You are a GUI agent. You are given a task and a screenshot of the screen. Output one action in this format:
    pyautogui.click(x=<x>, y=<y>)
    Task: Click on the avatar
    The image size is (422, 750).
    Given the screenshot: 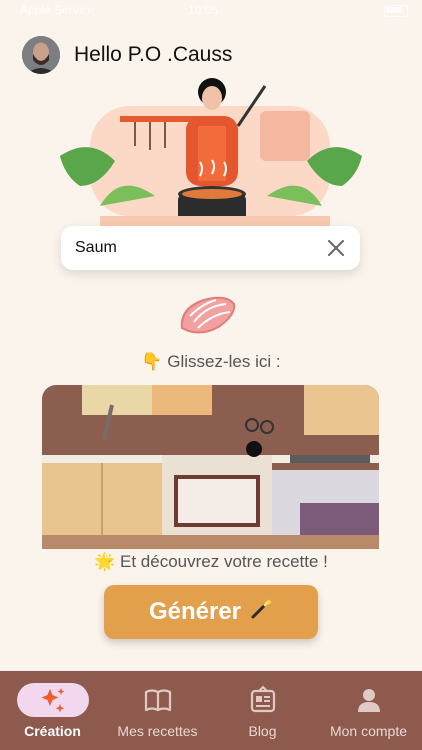 What is the action you would take?
    pyautogui.click(x=41, y=55)
    